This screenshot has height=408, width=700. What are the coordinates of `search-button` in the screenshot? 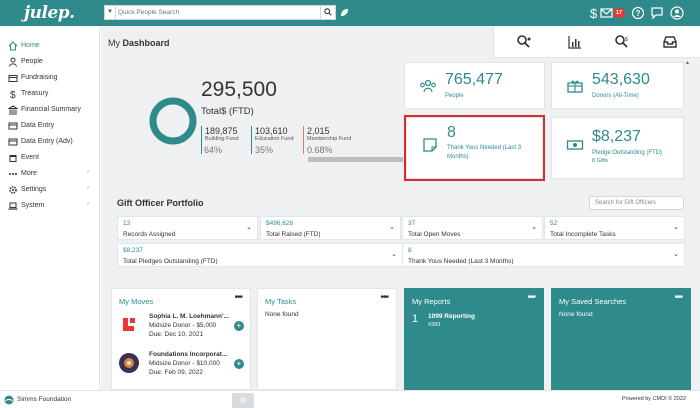 It's located at (327, 12).